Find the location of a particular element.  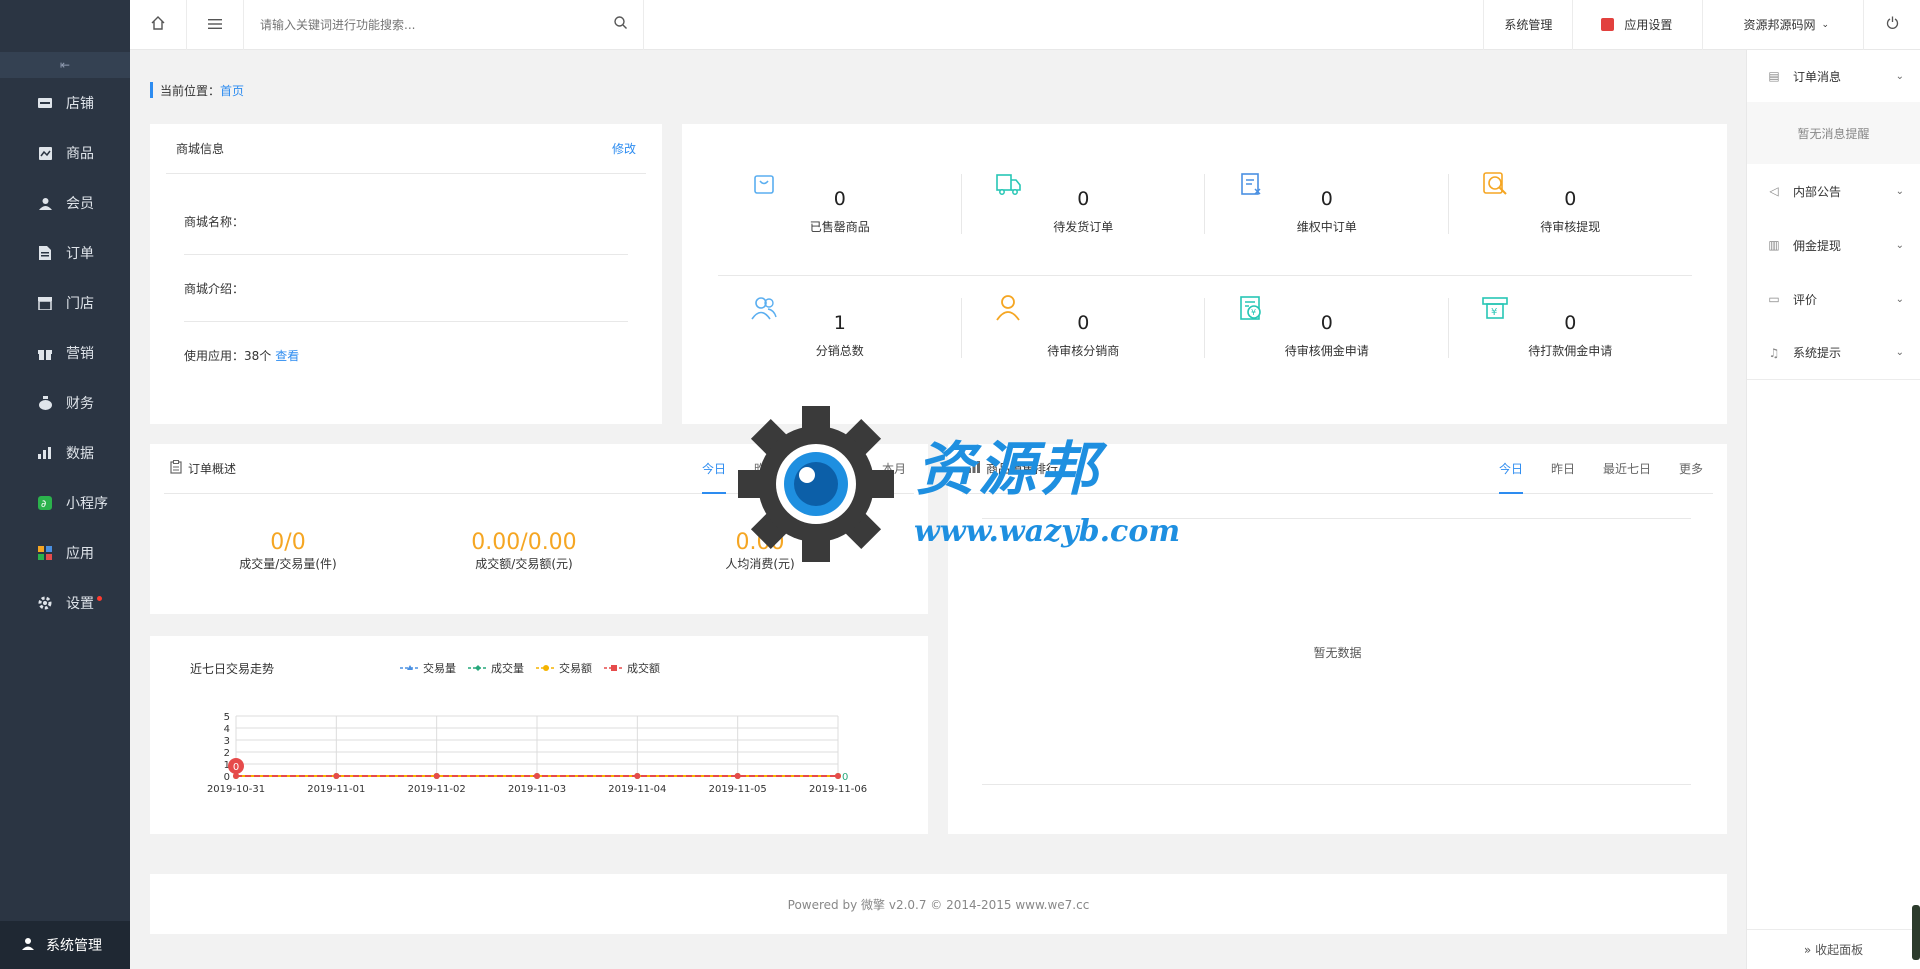

right-panel-commission: ▥ 佣金提现 ⌄ is located at coordinates (1833, 245).